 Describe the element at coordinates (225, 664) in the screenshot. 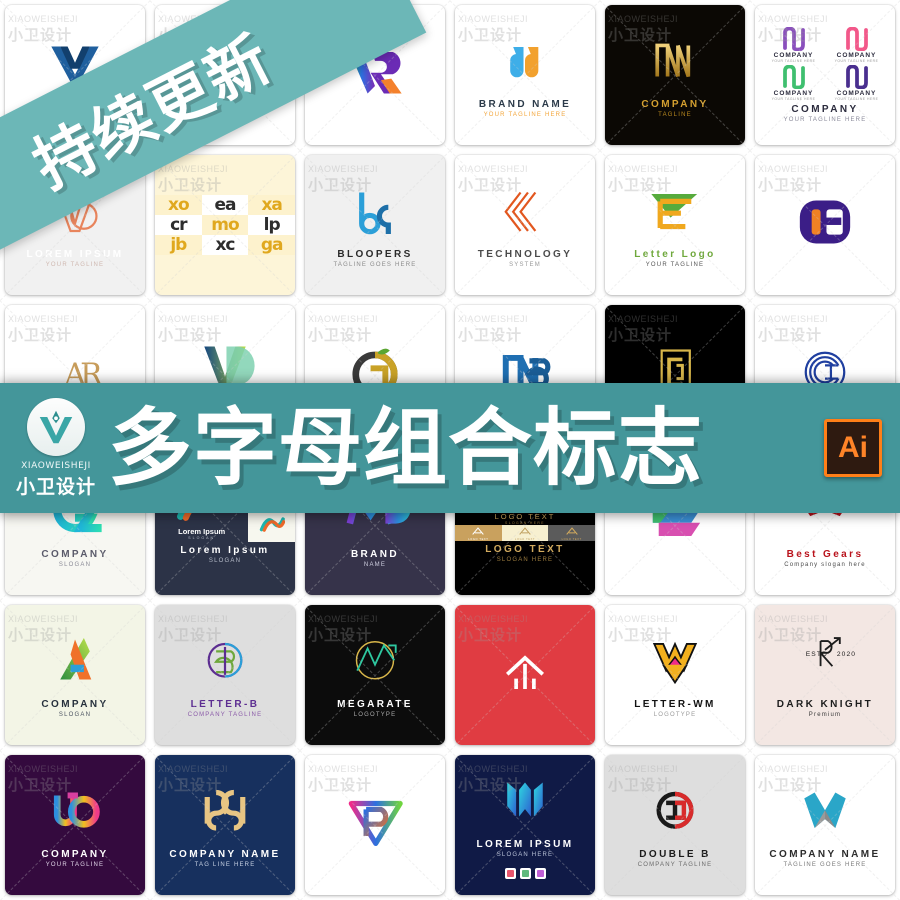

I see `b-knot-icon` at that location.